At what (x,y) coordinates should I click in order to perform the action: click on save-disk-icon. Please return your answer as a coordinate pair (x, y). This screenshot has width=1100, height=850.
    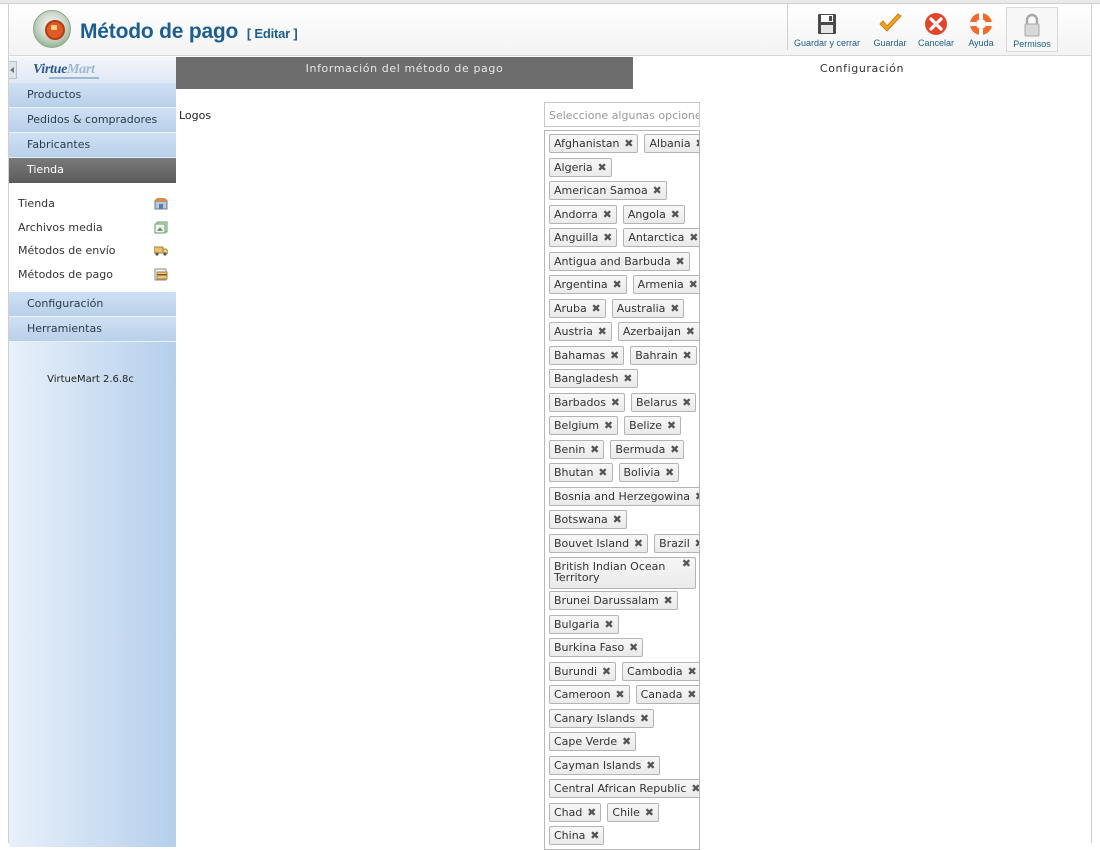
    Looking at the image, I should click on (827, 24).